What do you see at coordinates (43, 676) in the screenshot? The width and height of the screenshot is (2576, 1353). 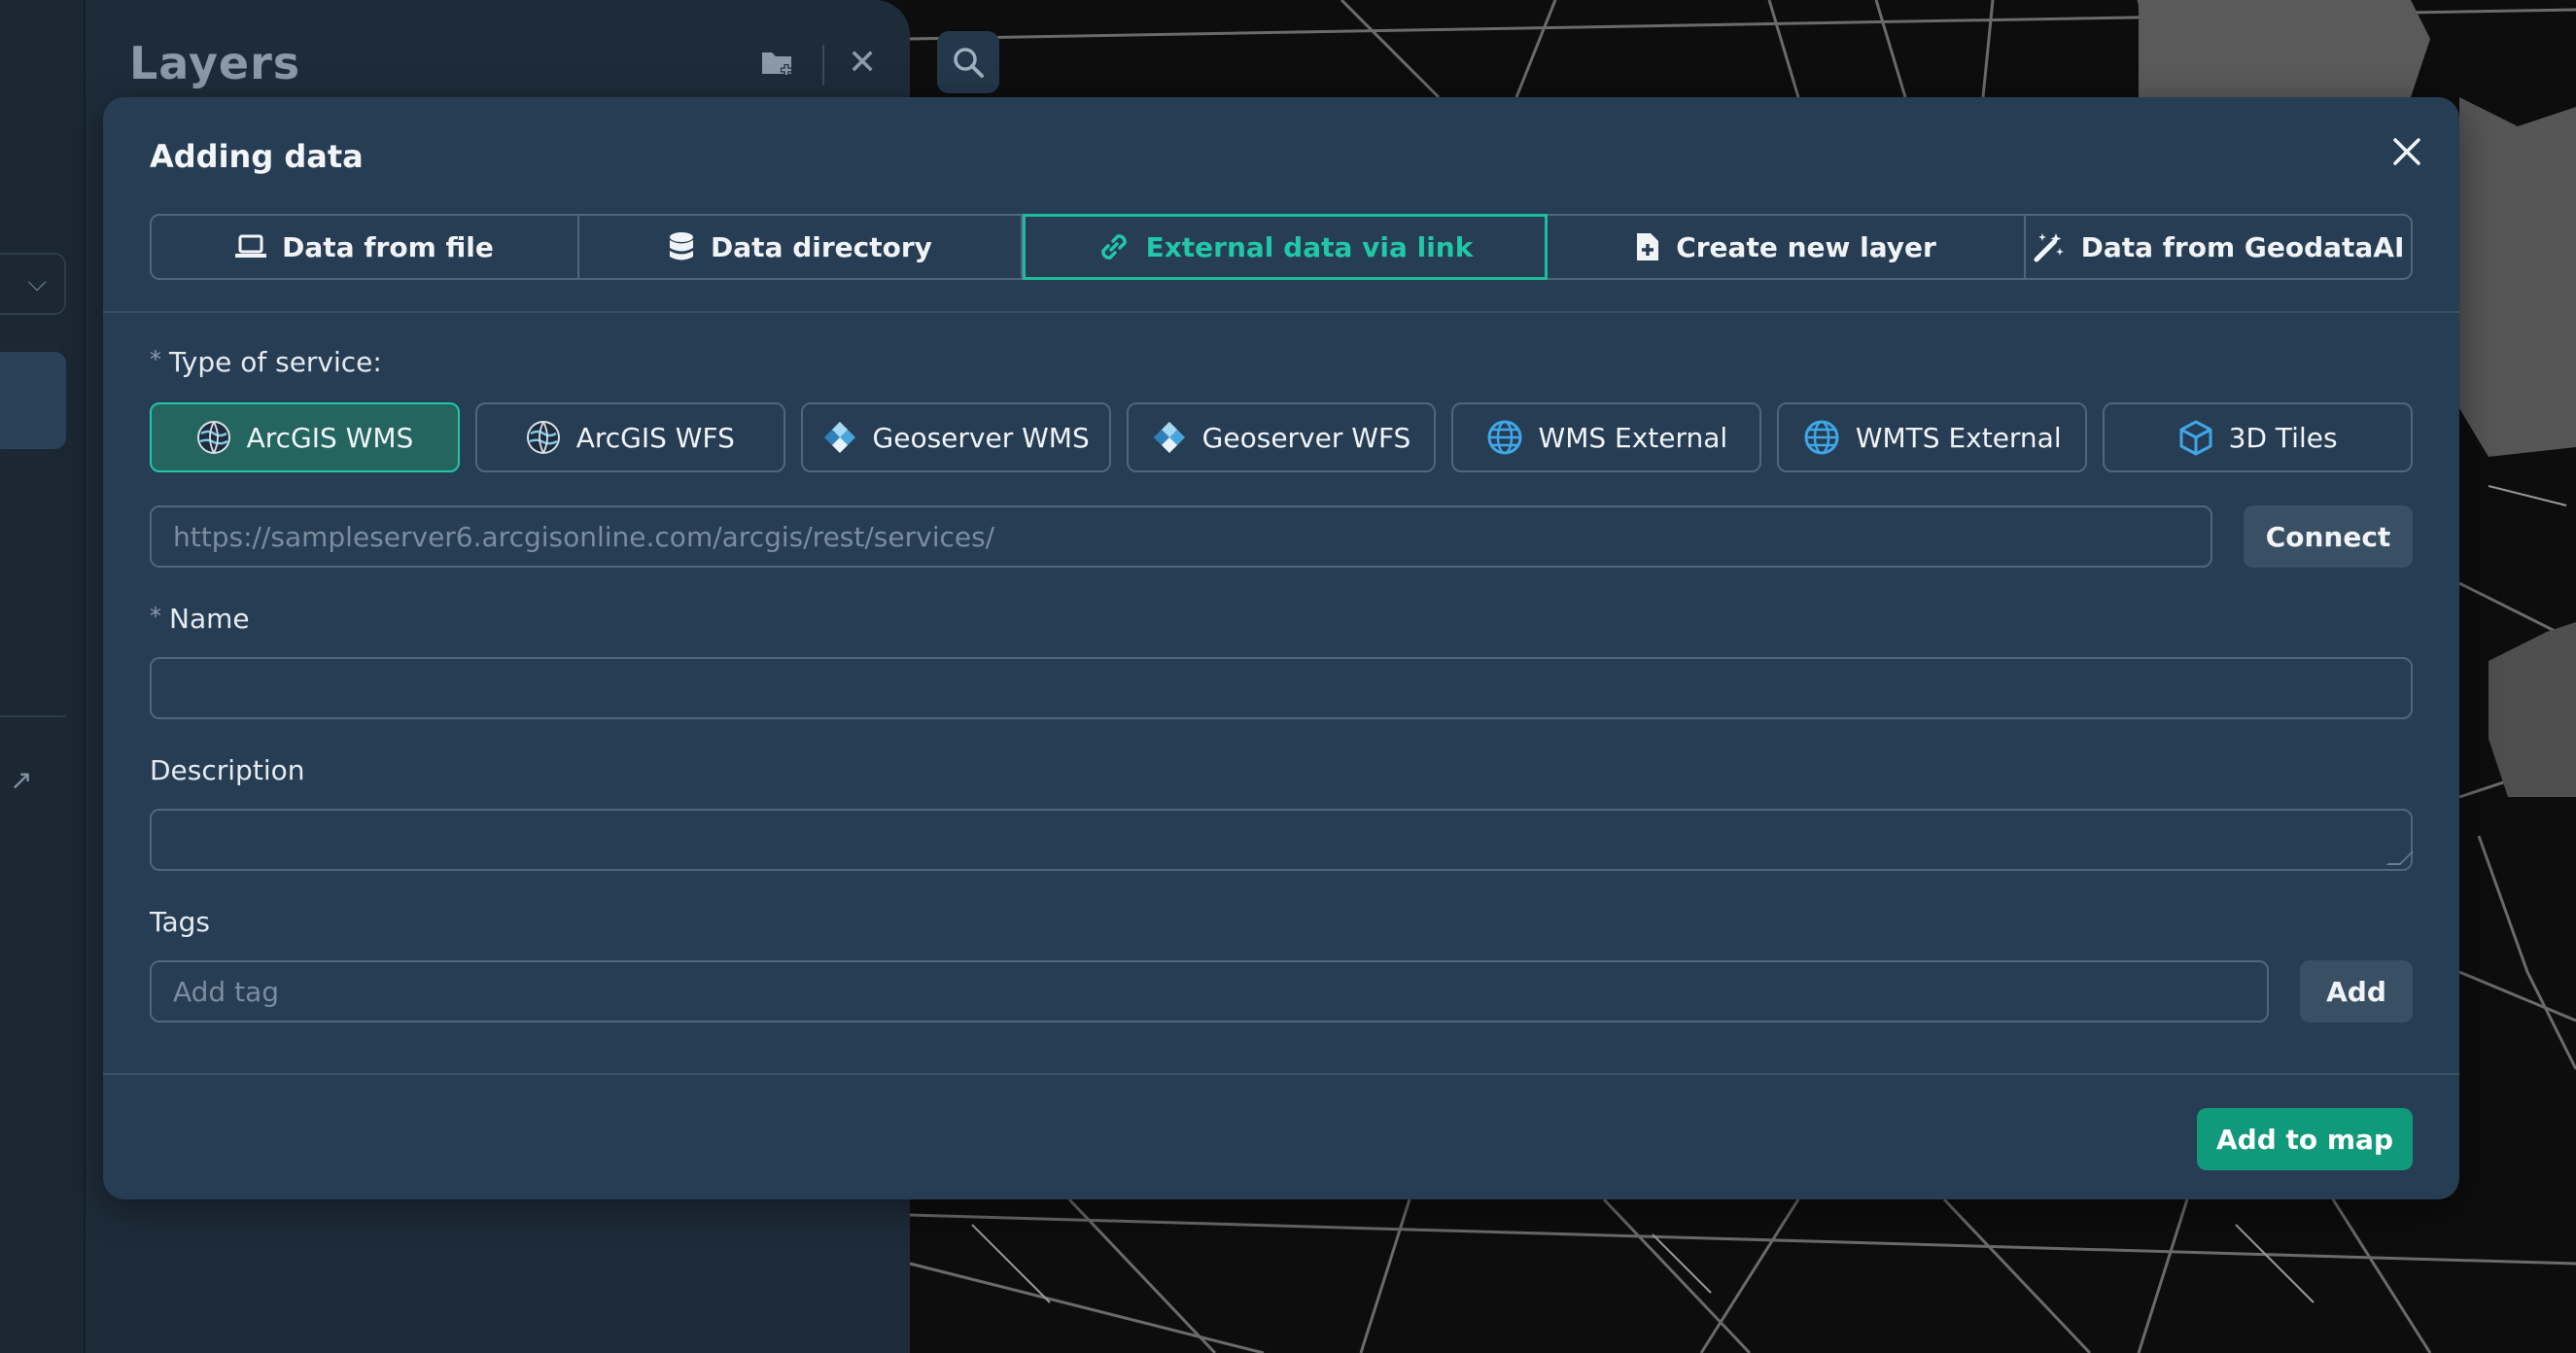 I see `left-rail: ⌵ ↗` at bounding box center [43, 676].